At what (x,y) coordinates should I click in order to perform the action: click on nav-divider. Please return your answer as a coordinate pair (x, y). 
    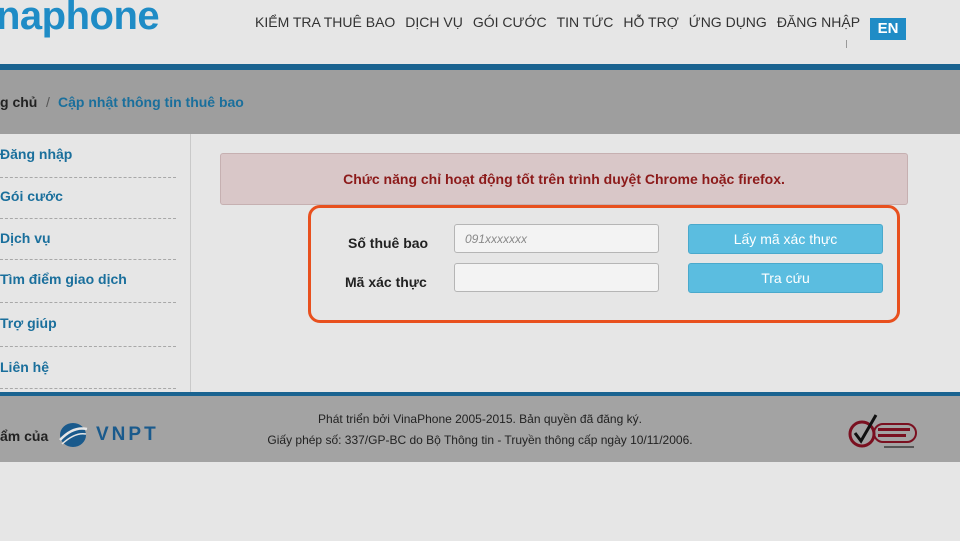
    Looking at the image, I should click on (846, 44).